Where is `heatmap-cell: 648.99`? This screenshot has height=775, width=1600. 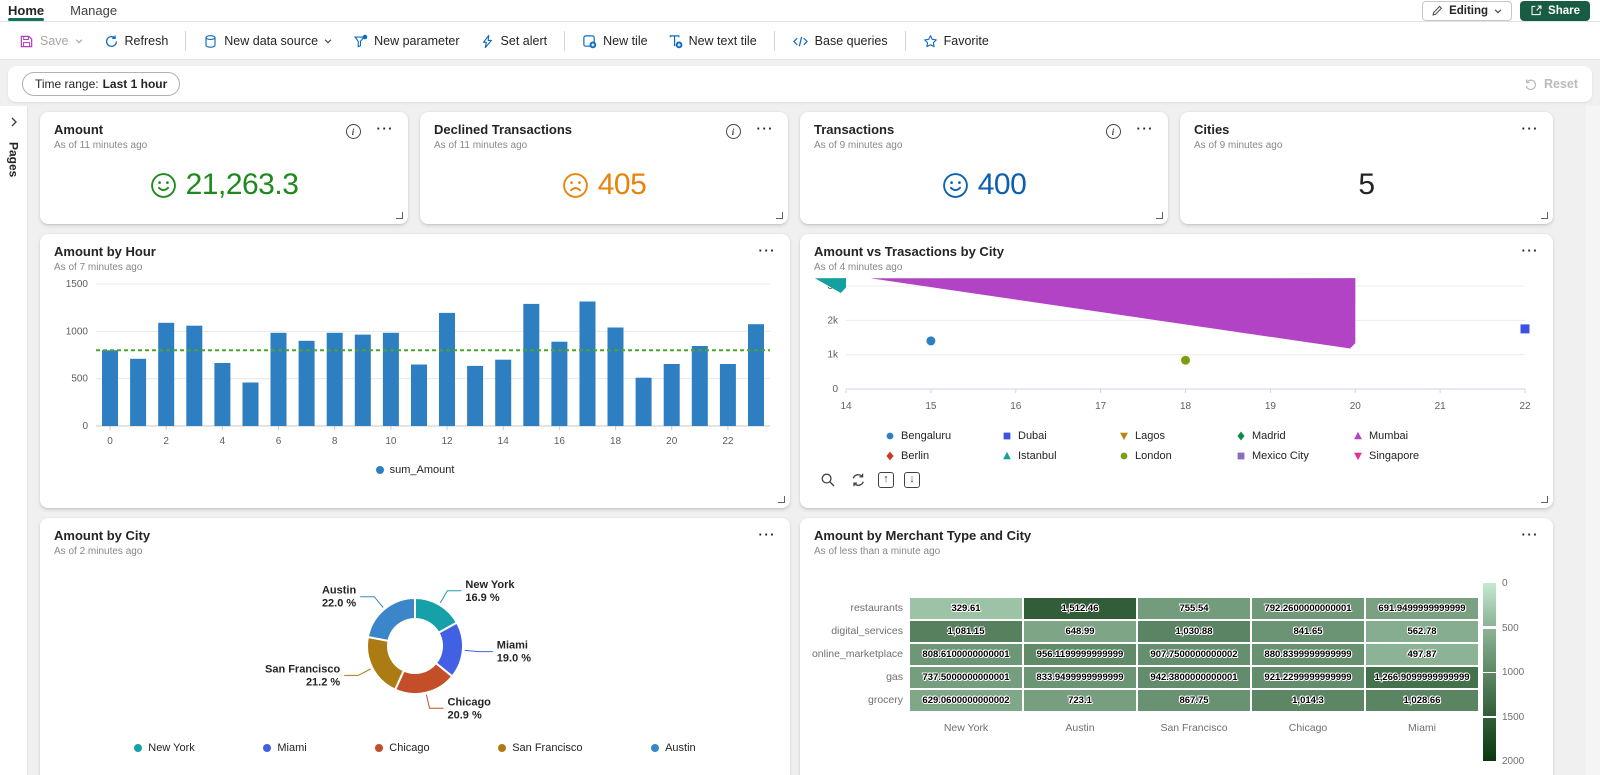 heatmap-cell: 648.99 is located at coordinates (1080, 631).